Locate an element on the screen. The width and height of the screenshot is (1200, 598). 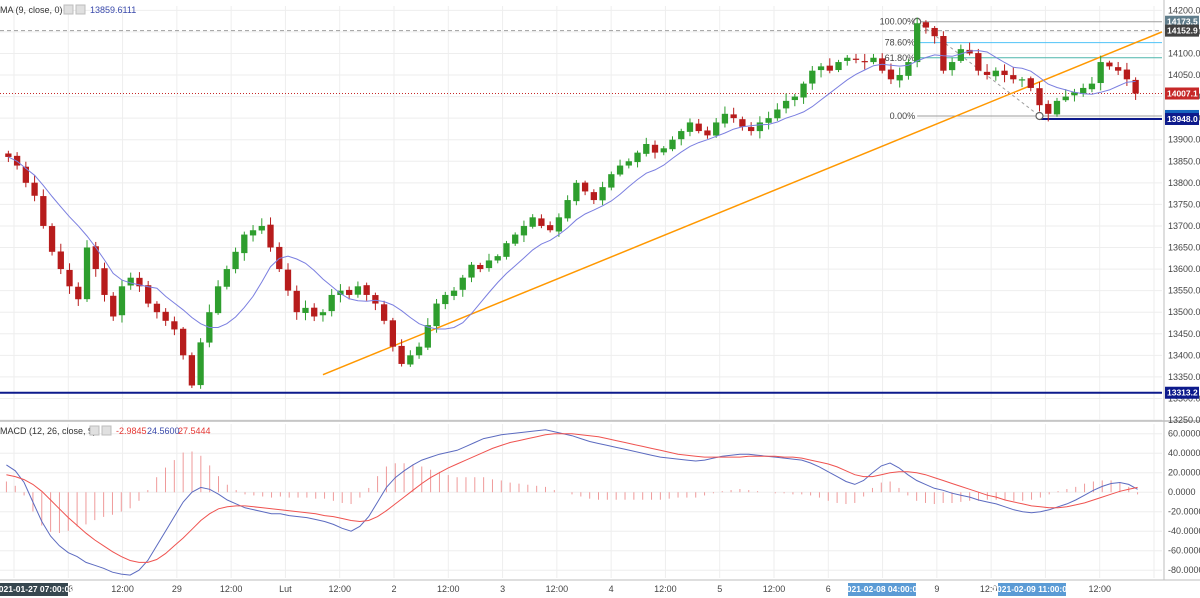
indicator-settings-icon is located at coordinates (68, 9).